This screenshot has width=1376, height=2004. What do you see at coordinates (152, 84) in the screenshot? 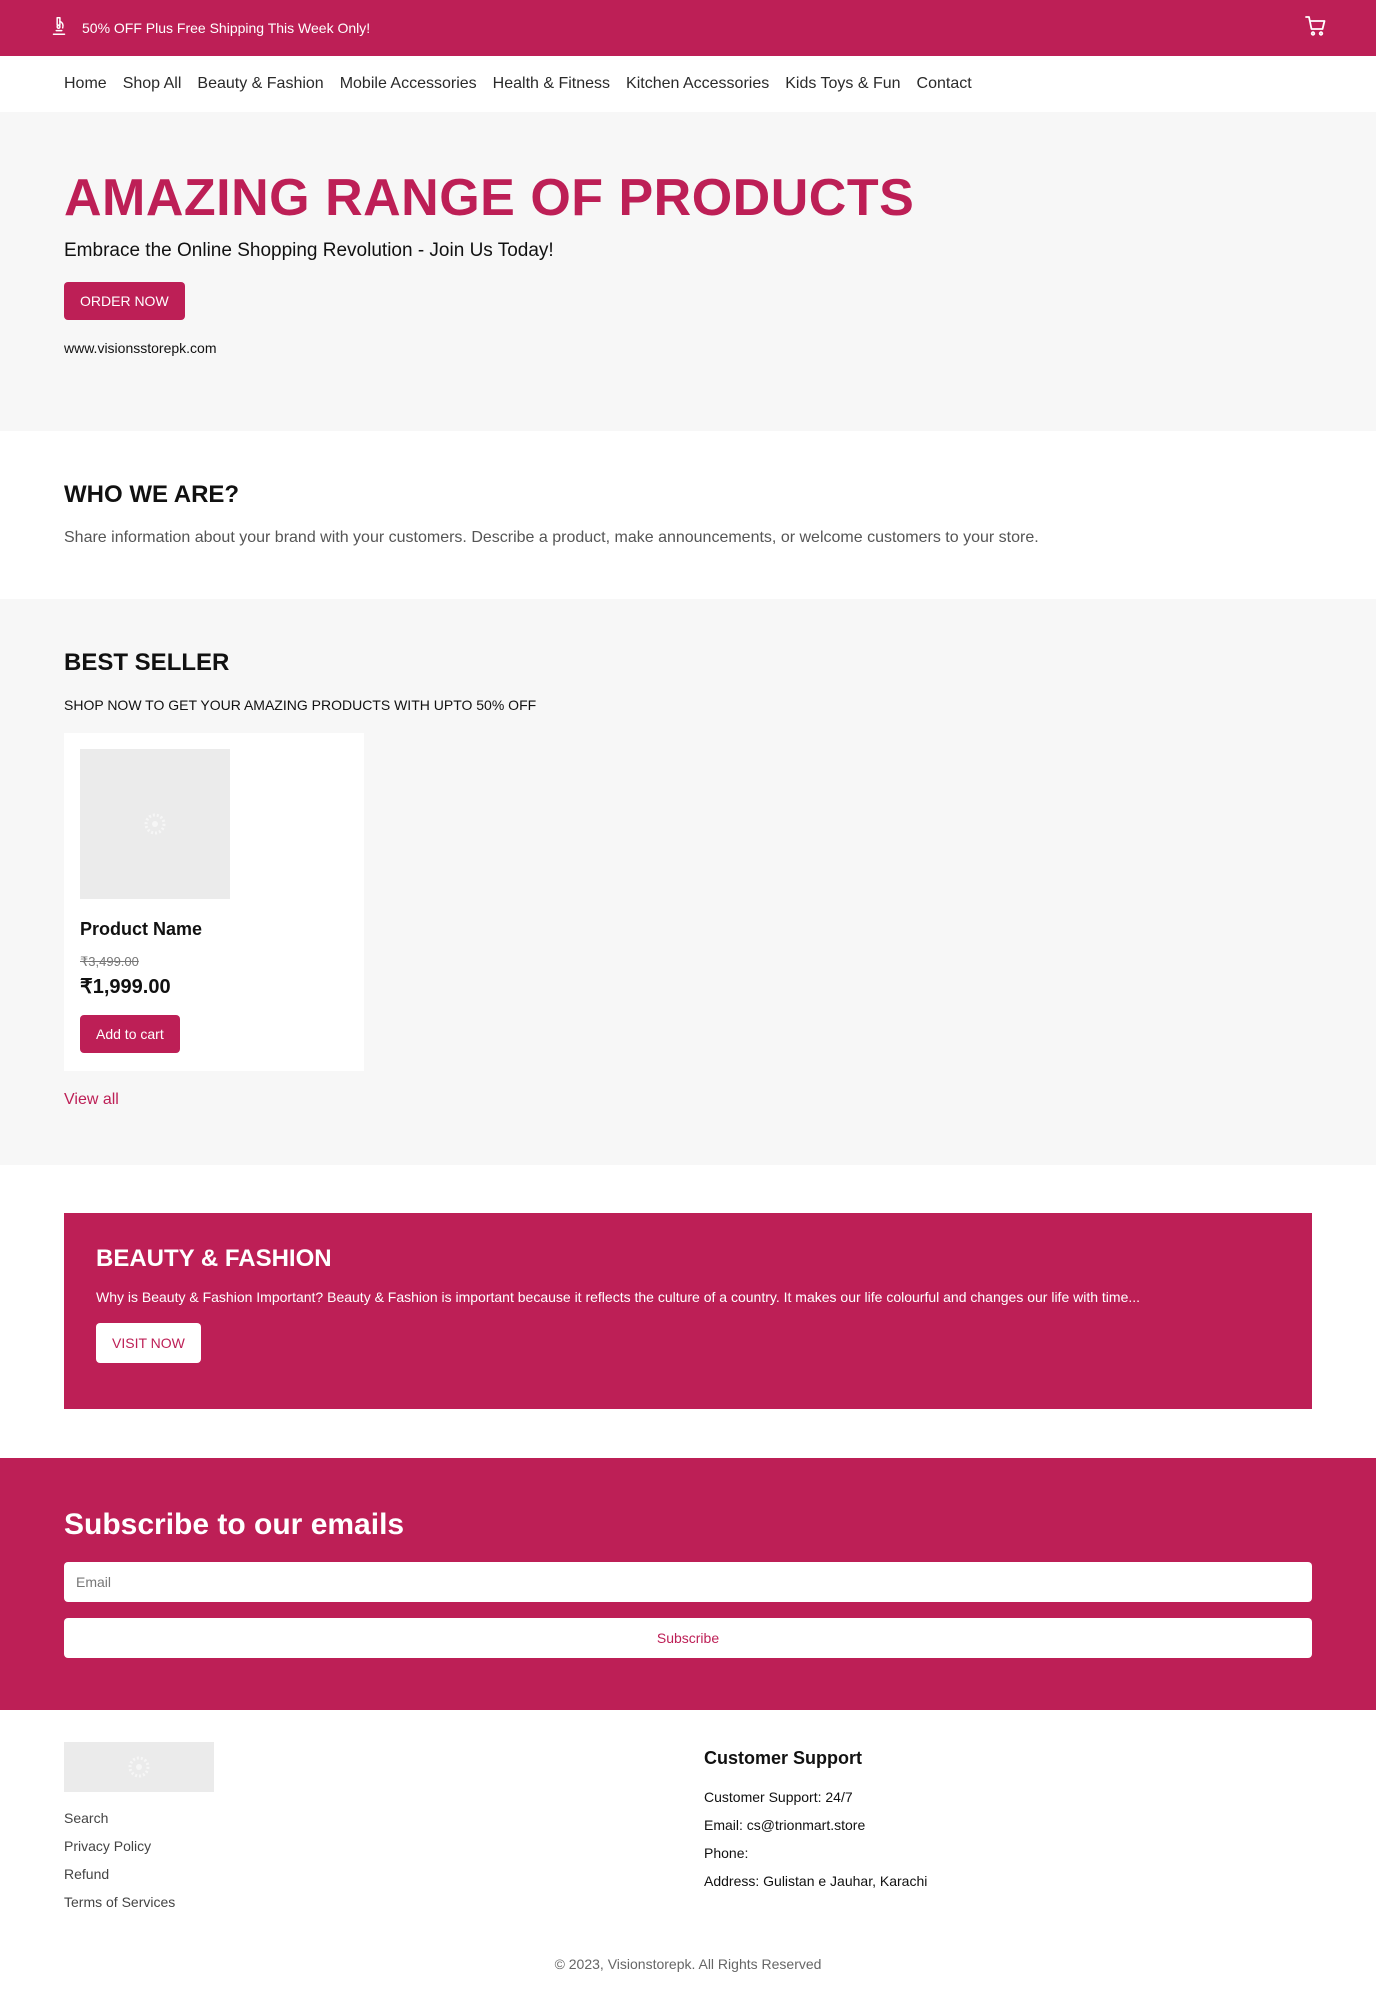
I see `nav-item-shop-all: Shop All` at bounding box center [152, 84].